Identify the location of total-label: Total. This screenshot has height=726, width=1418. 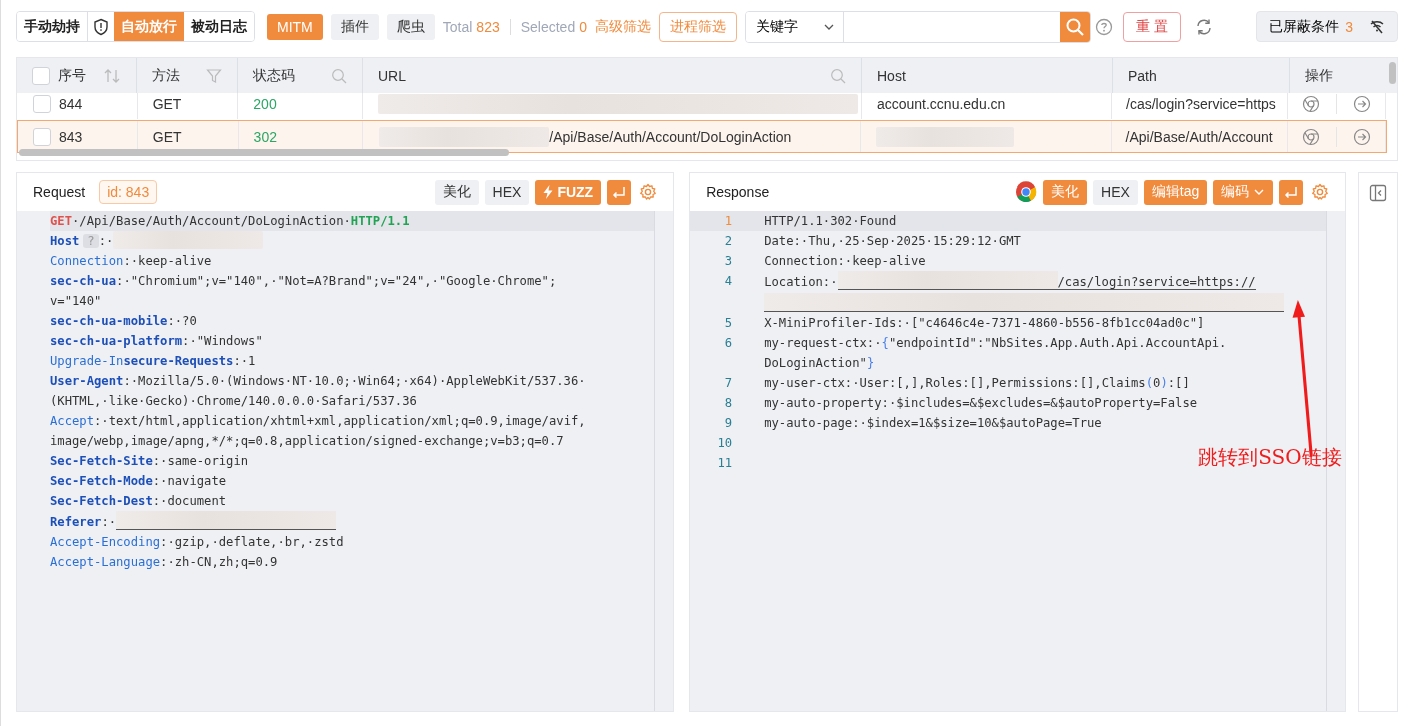
(457, 26).